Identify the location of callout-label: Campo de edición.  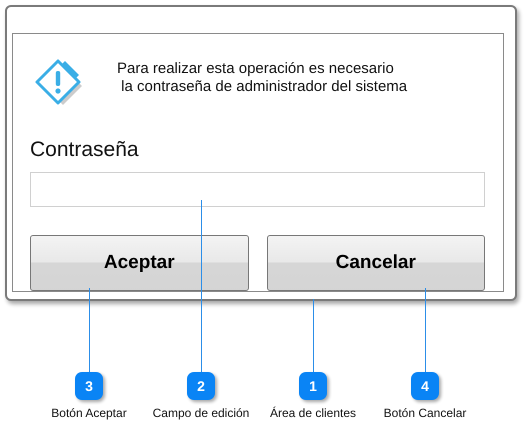
(201, 413).